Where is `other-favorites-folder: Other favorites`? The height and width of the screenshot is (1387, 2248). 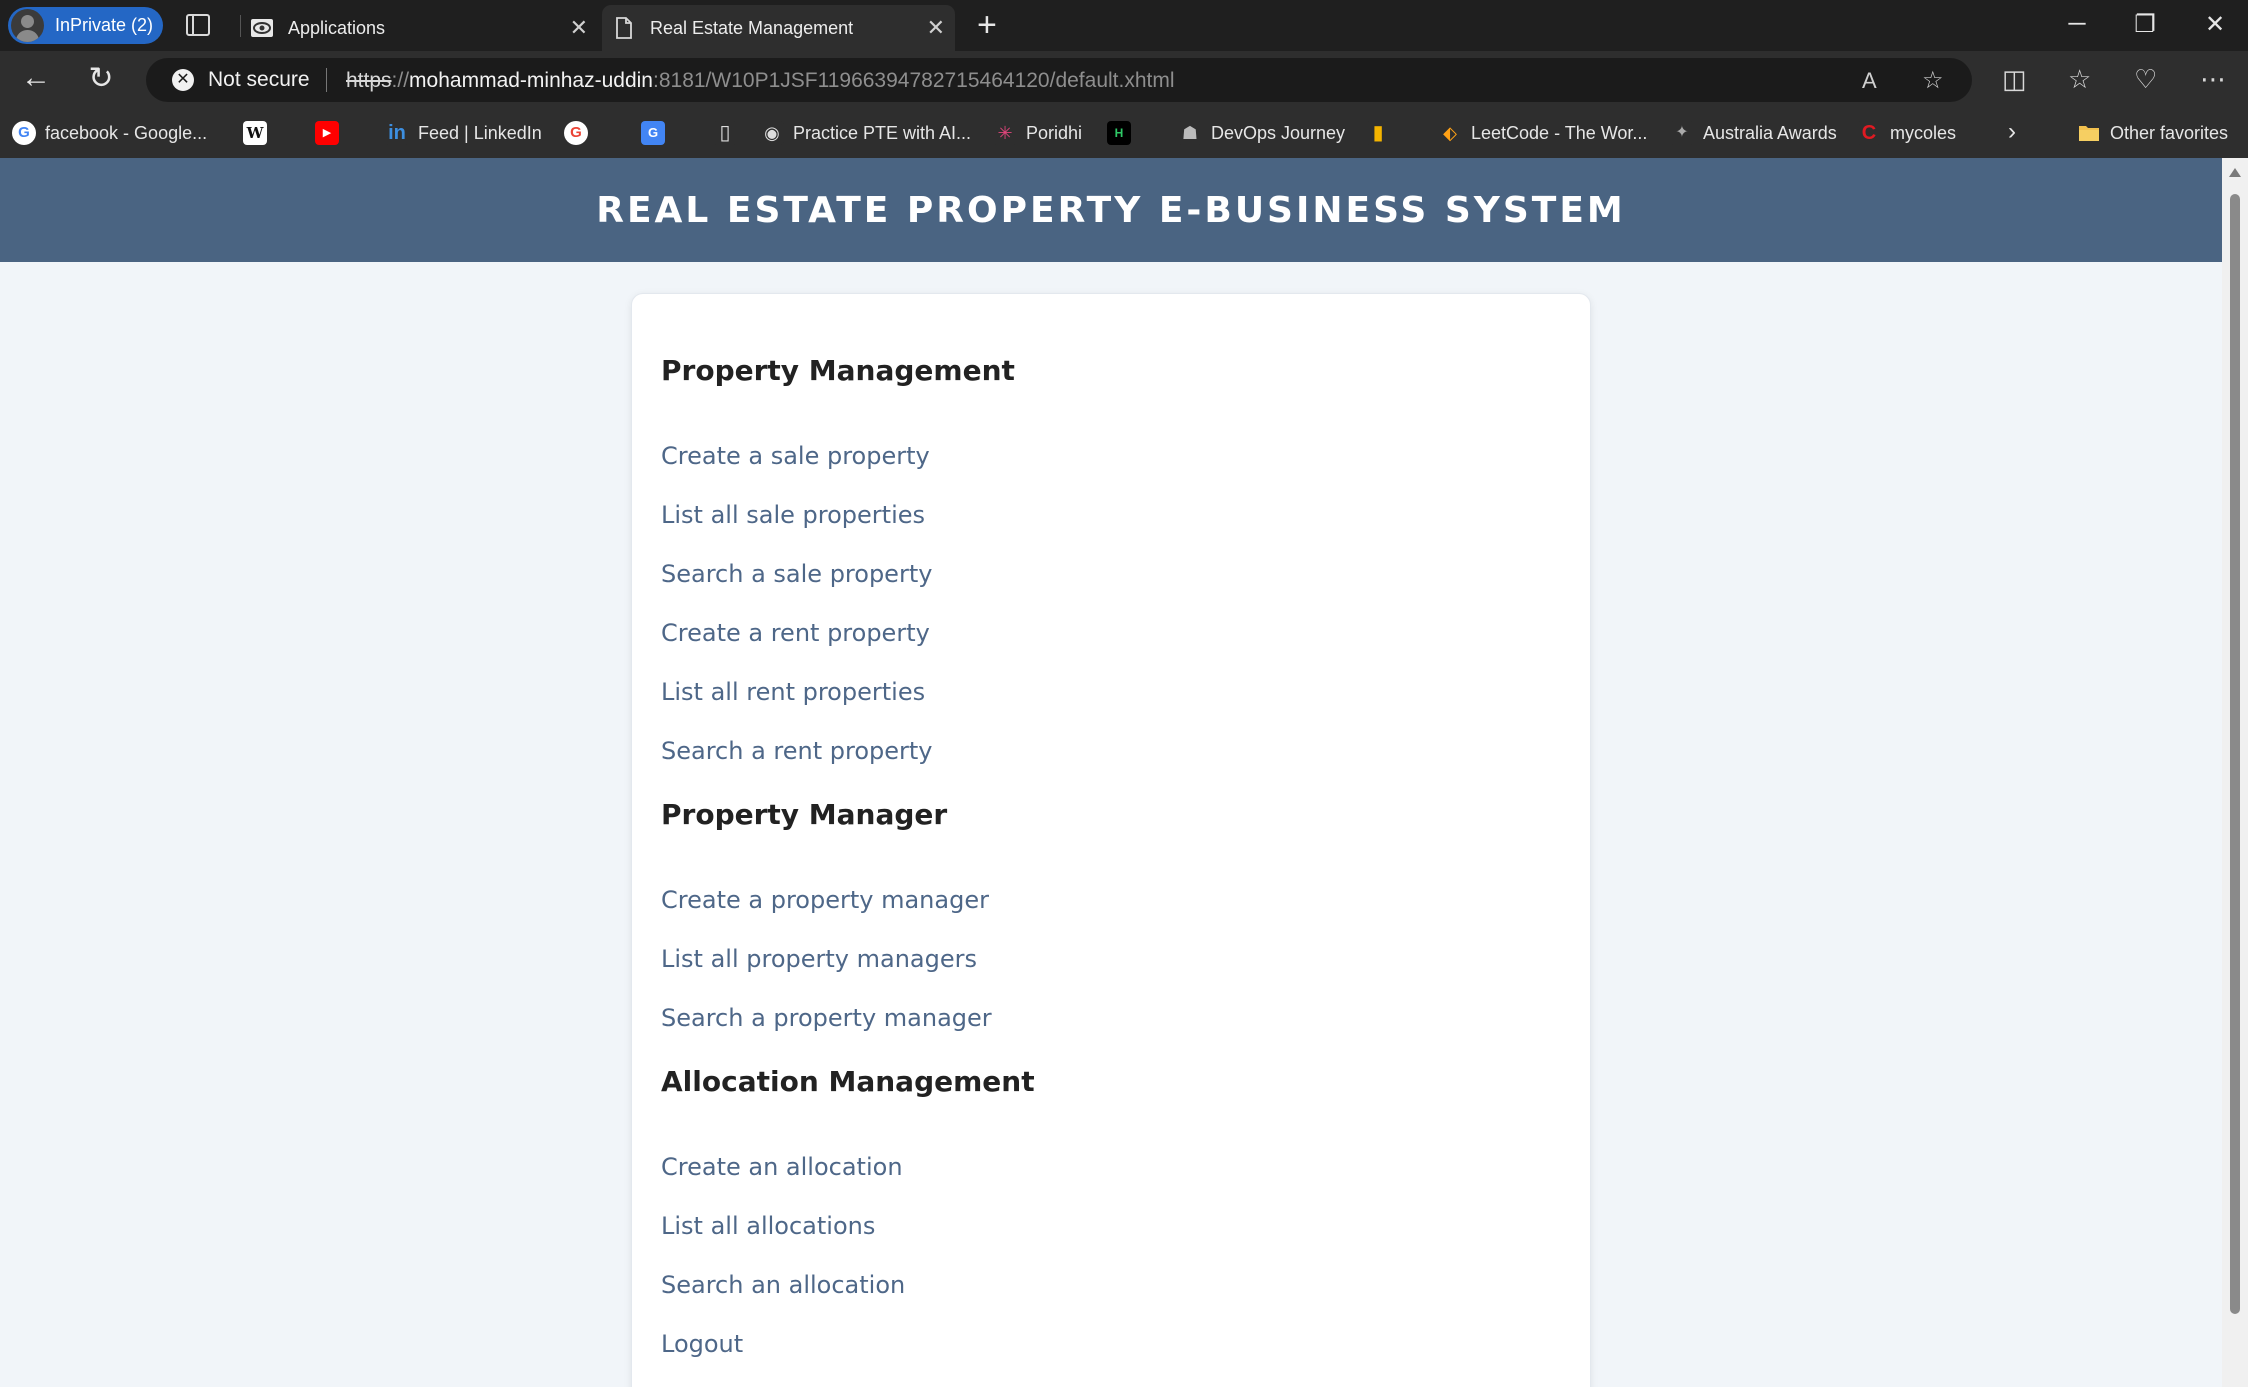
other-favorites-folder: Other favorites is located at coordinates (2152, 133).